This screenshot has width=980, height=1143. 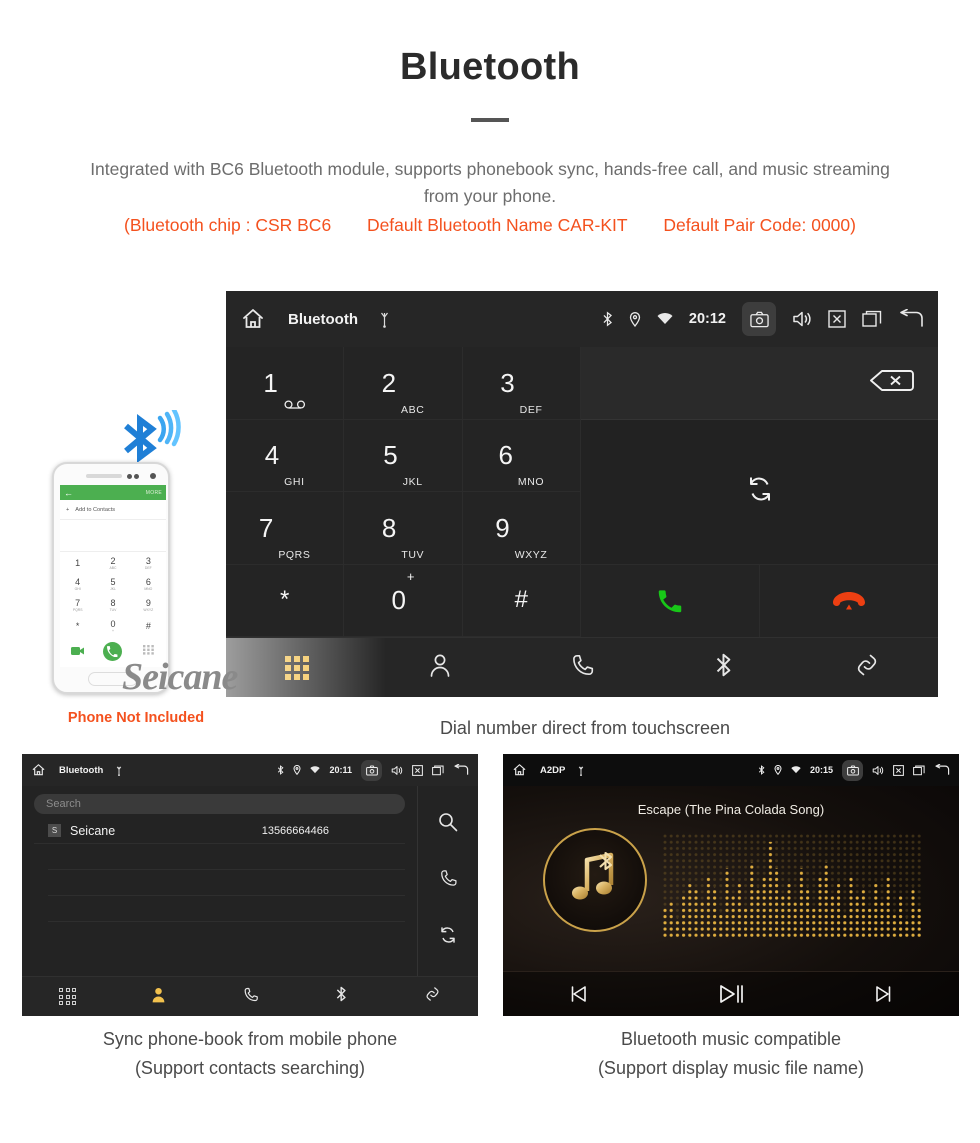 I want to click on sync-icon, so click(x=448, y=937).